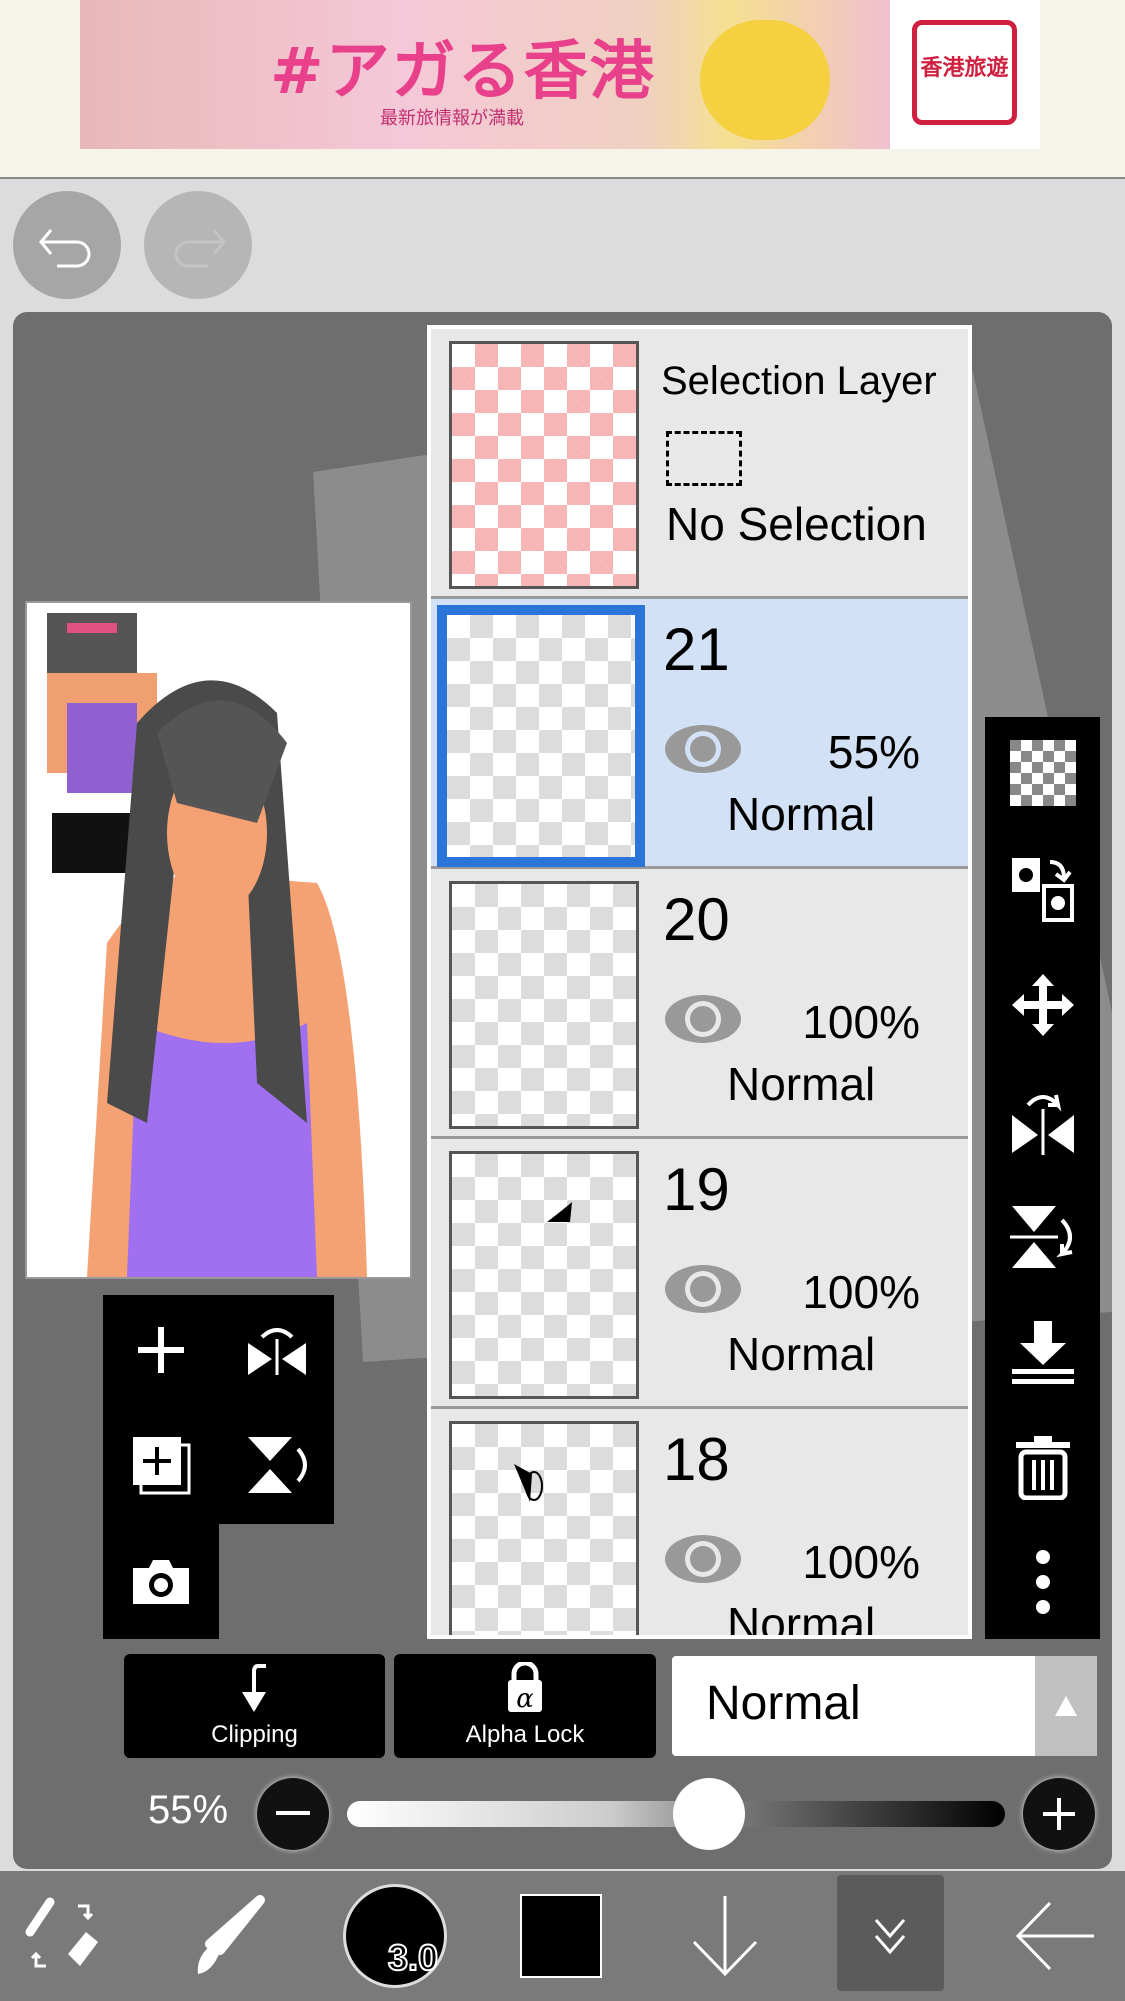 The width and height of the screenshot is (1125, 2001). I want to click on layer-row-18: 18 100% Normal, so click(699, 1524).